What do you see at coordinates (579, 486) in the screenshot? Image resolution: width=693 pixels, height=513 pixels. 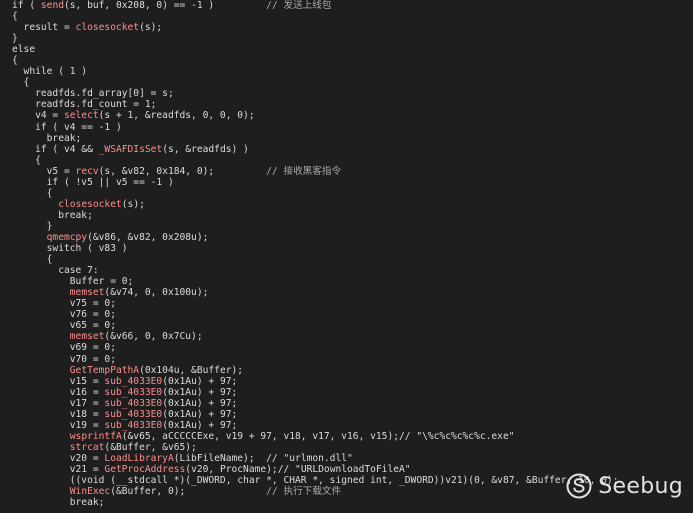 I see `seebug-logo-icon` at bounding box center [579, 486].